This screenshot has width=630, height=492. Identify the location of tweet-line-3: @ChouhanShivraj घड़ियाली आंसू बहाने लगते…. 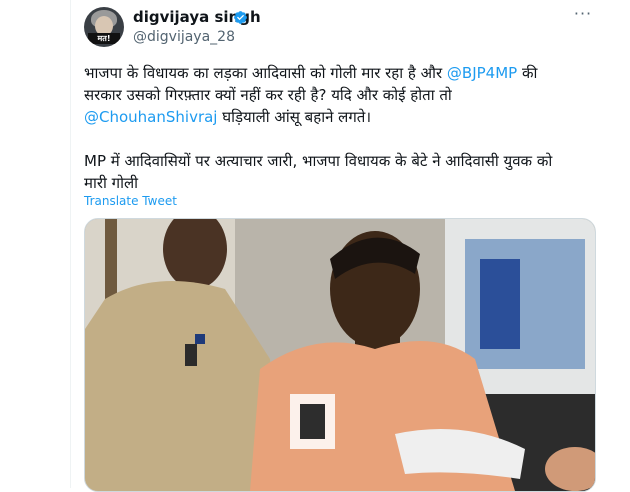
(344, 117).